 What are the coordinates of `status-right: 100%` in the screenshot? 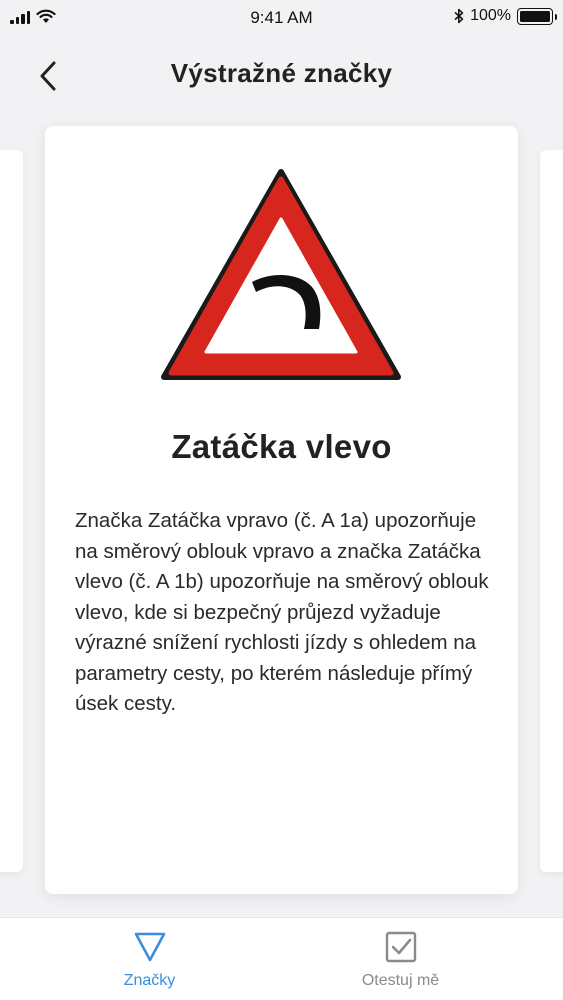 It's located at (505, 16).